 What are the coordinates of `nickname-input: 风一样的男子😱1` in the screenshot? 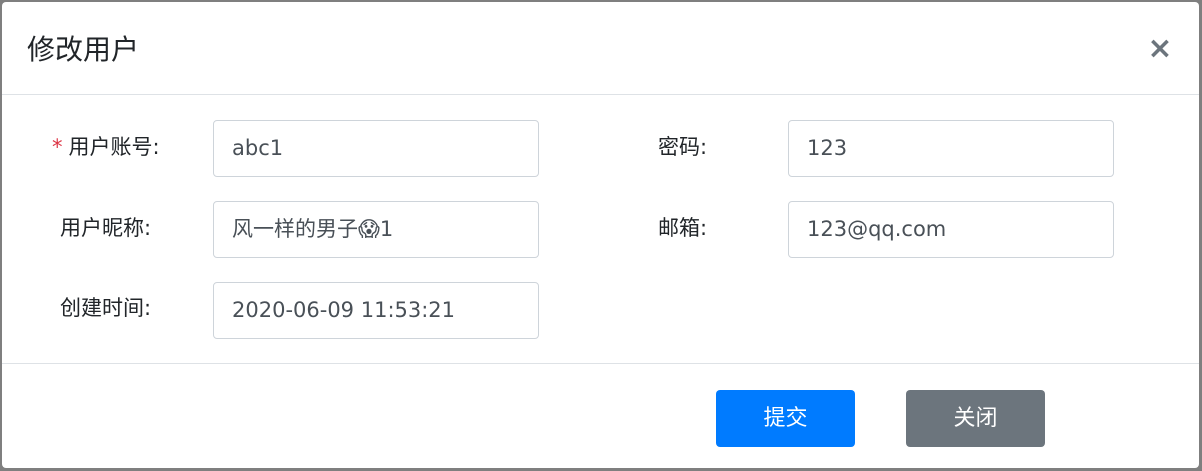 It's located at (376, 229).